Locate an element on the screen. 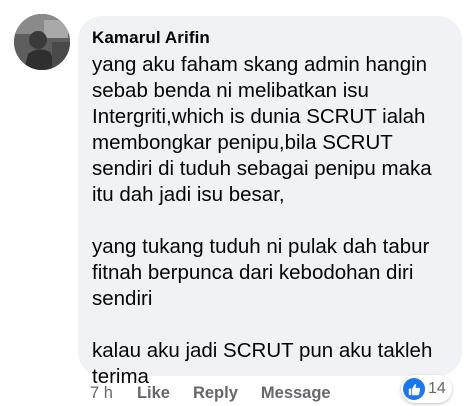  comment-timestamp: 7 h is located at coordinates (101, 393).